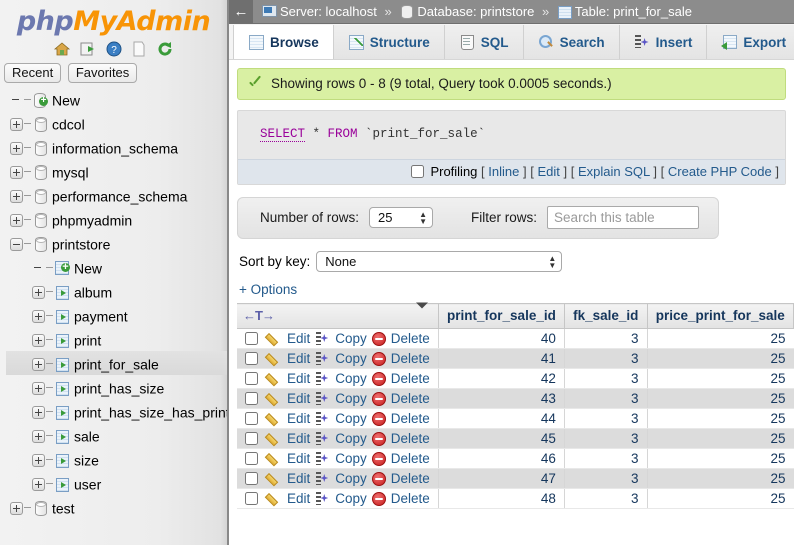 The image size is (794, 545). Describe the element at coordinates (501, 316) in the screenshot. I see `column-header-print_for_sale_id: print_for_sale_id` at that location.